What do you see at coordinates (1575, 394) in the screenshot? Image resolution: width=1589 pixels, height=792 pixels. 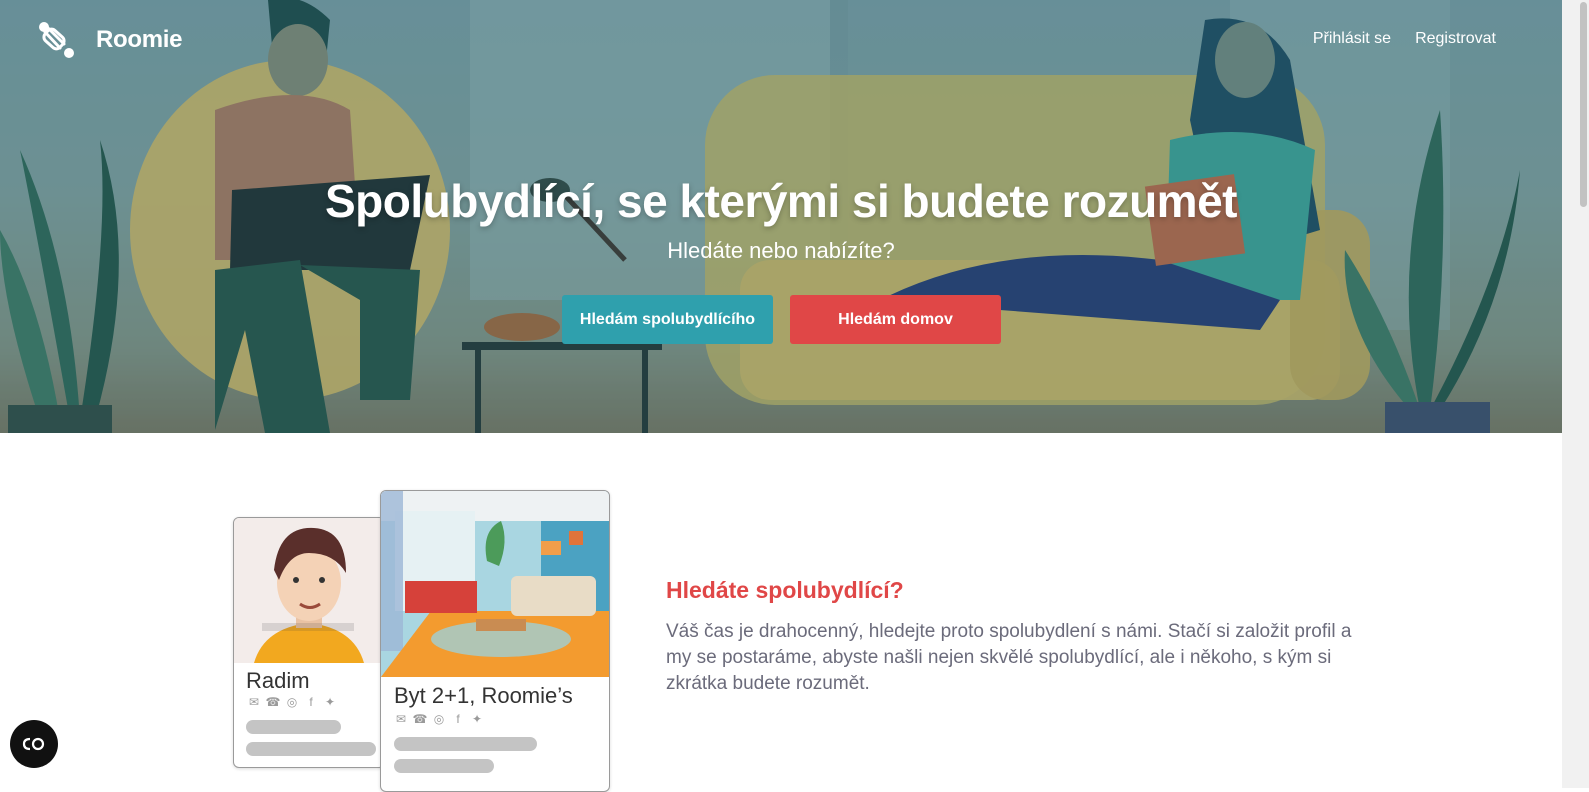 I see `scrollbar` at bounding box center [1575, 394].